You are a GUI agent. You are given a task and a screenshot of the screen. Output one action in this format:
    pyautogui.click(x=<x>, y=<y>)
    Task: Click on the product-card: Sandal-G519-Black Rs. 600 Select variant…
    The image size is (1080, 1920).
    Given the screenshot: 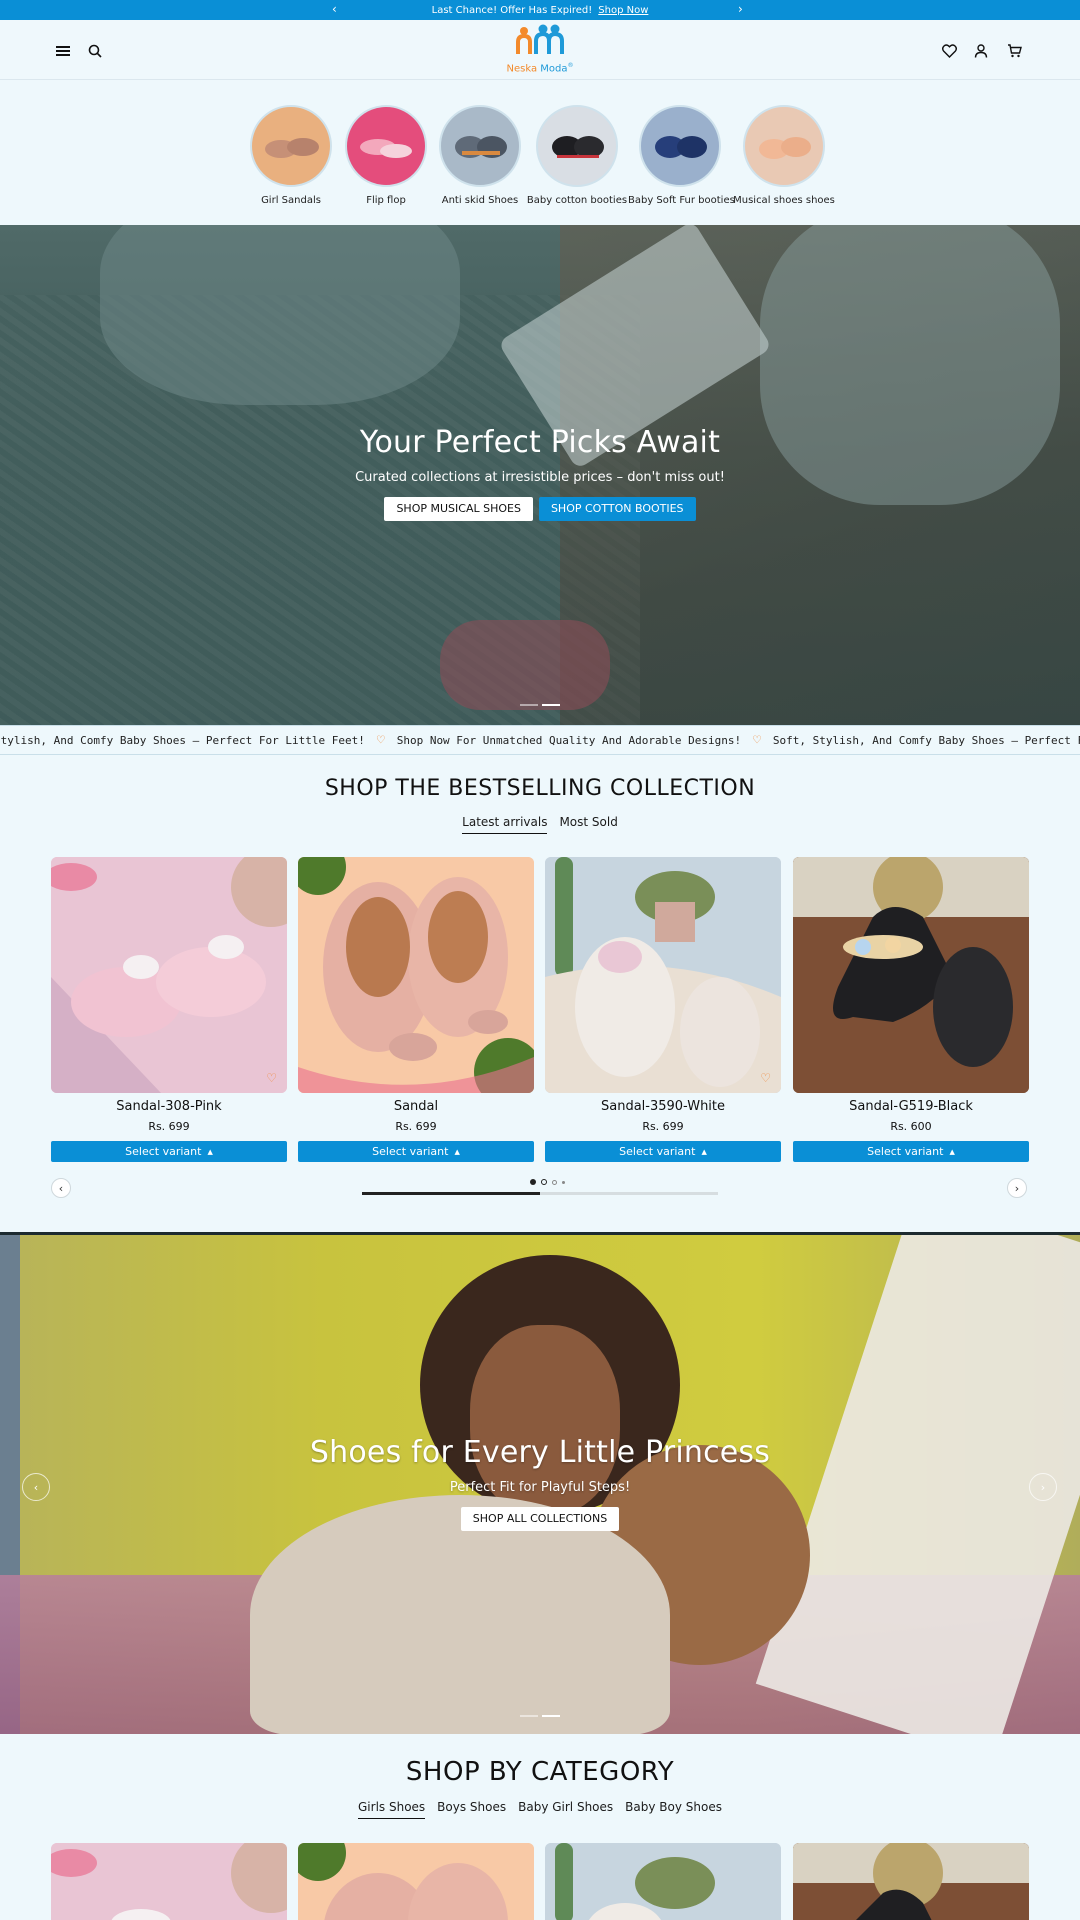 What is the action you would take?
    pyautogui.click(x=911, y=1009)
    